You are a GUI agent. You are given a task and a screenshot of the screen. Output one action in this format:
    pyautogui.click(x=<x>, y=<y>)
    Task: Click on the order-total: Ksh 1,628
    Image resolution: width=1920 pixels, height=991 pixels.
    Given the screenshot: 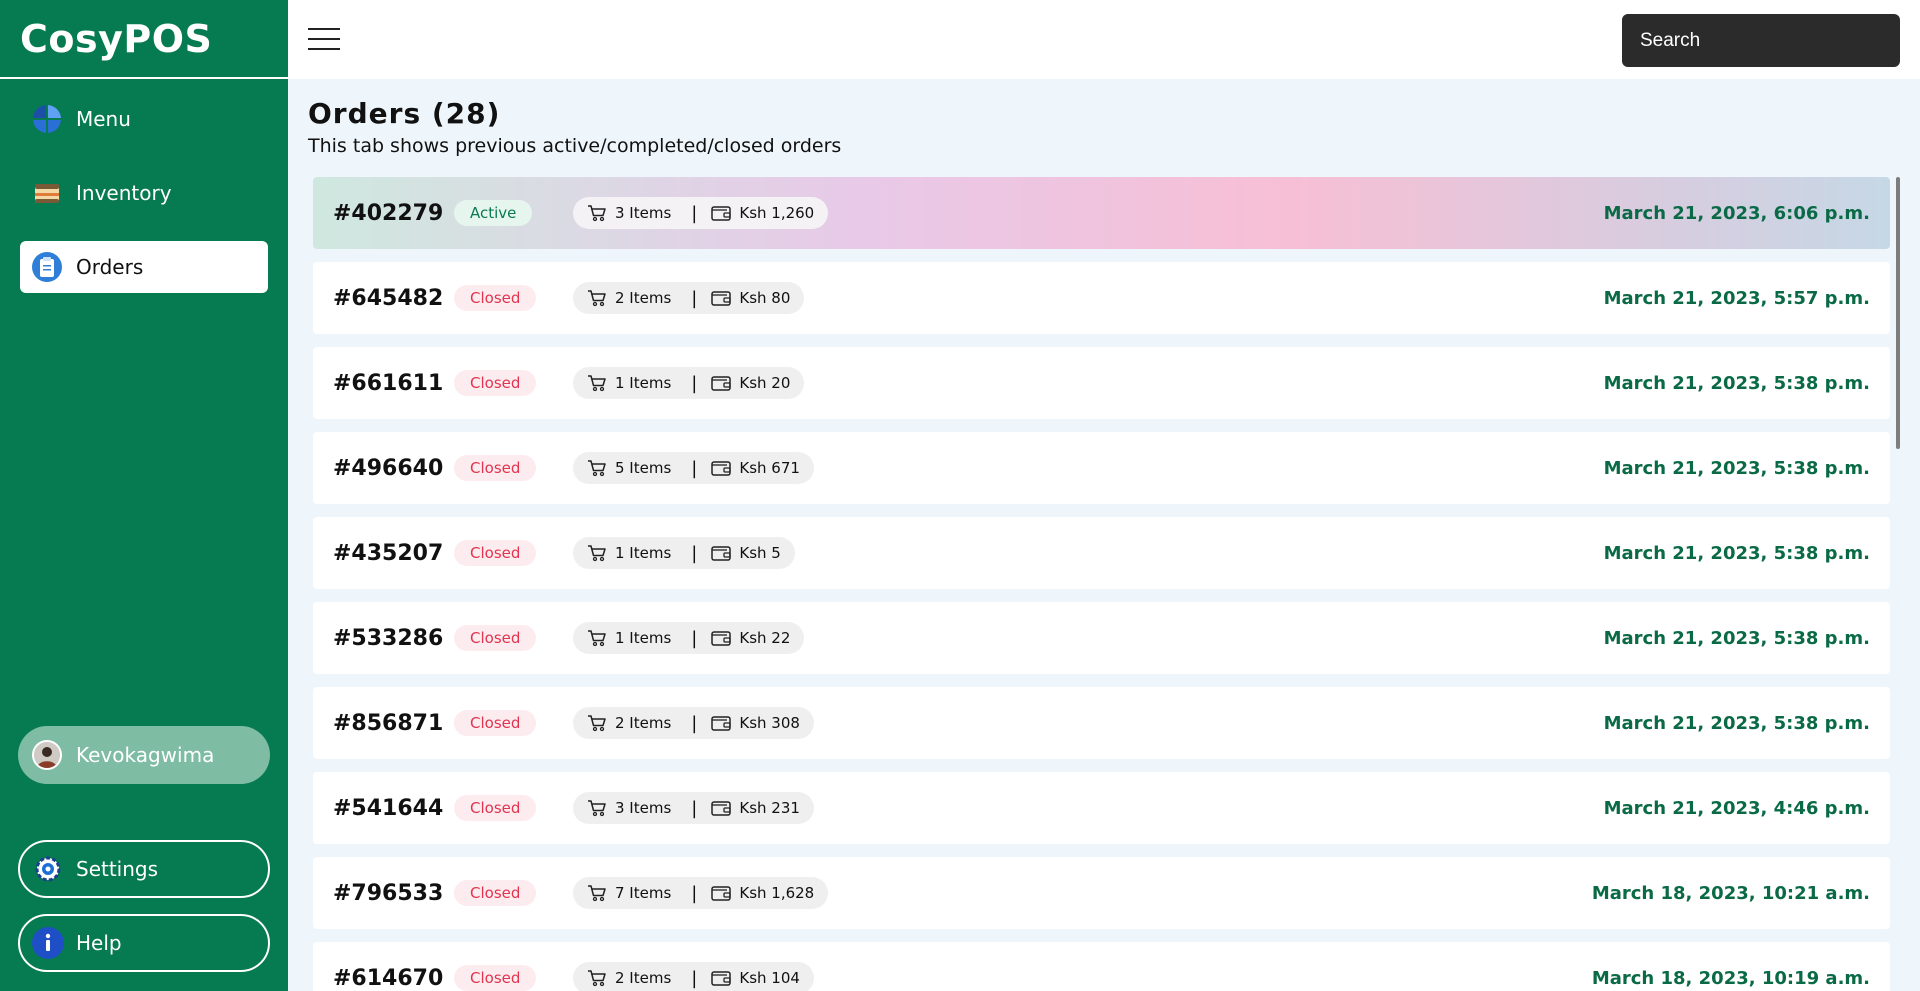 What is the action you would take?
    pyautogui.click(x=777, y=893)
    